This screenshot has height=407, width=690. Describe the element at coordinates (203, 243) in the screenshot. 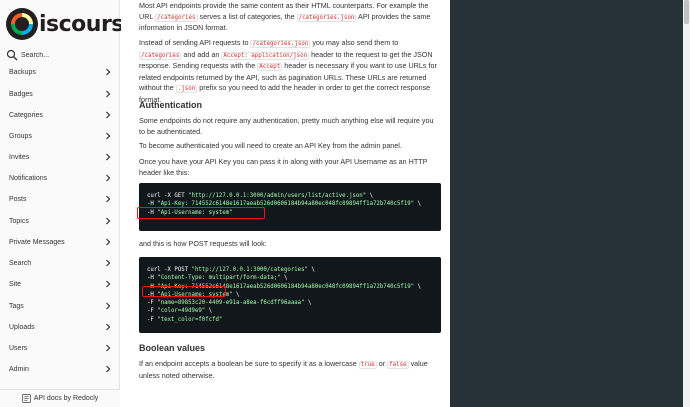

I see `post-paragraph: and this is how POST requests will look:` at that location.